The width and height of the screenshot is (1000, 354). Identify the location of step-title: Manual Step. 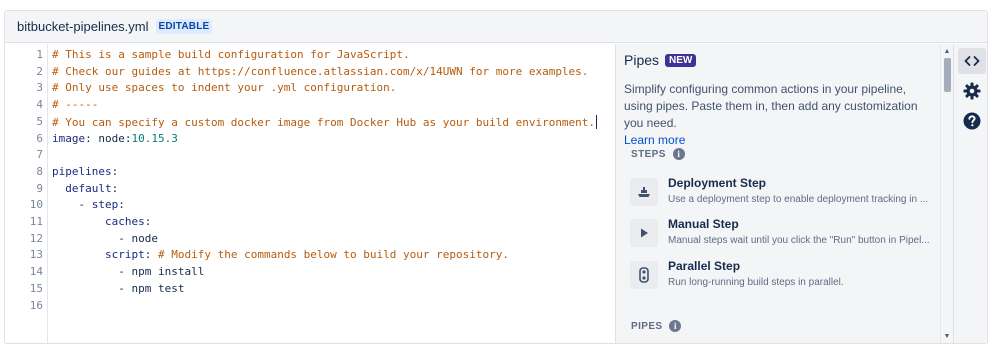
(703, 224).